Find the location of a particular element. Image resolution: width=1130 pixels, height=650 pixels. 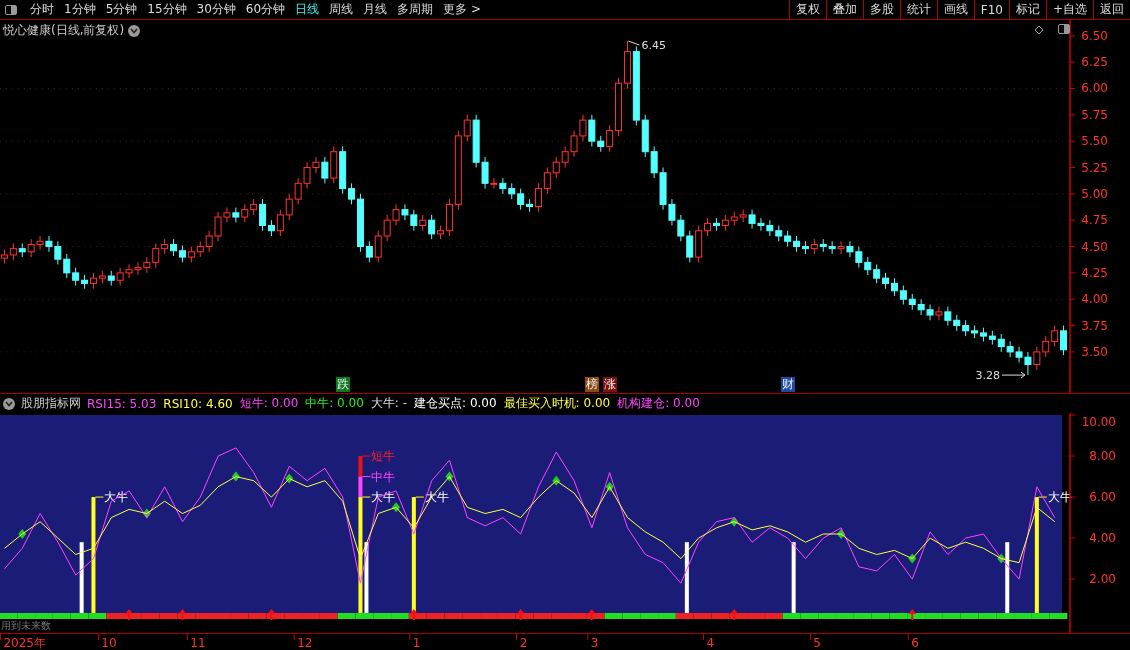

indicator-note: 用到未来数 is located at coordinates (26, 625).